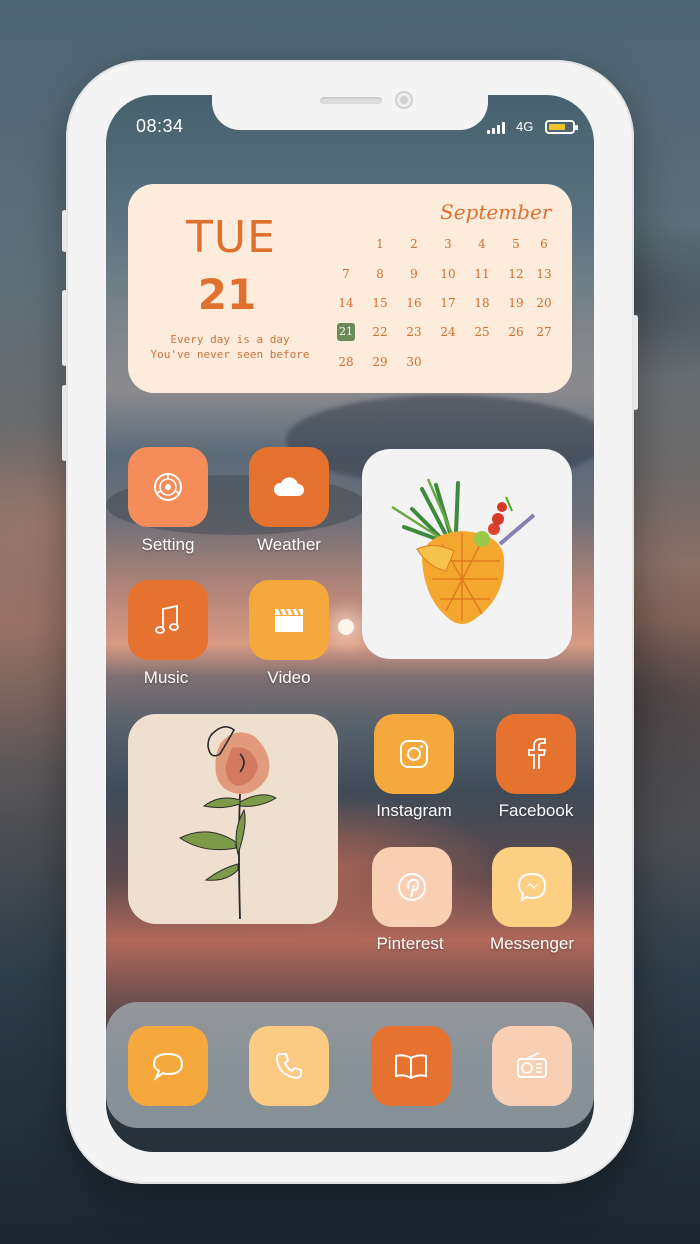  What do you see at coordinates (544, 332) in the screenshot?
I see `calendar-day-cell: 27` at bounding box center [544, 332].